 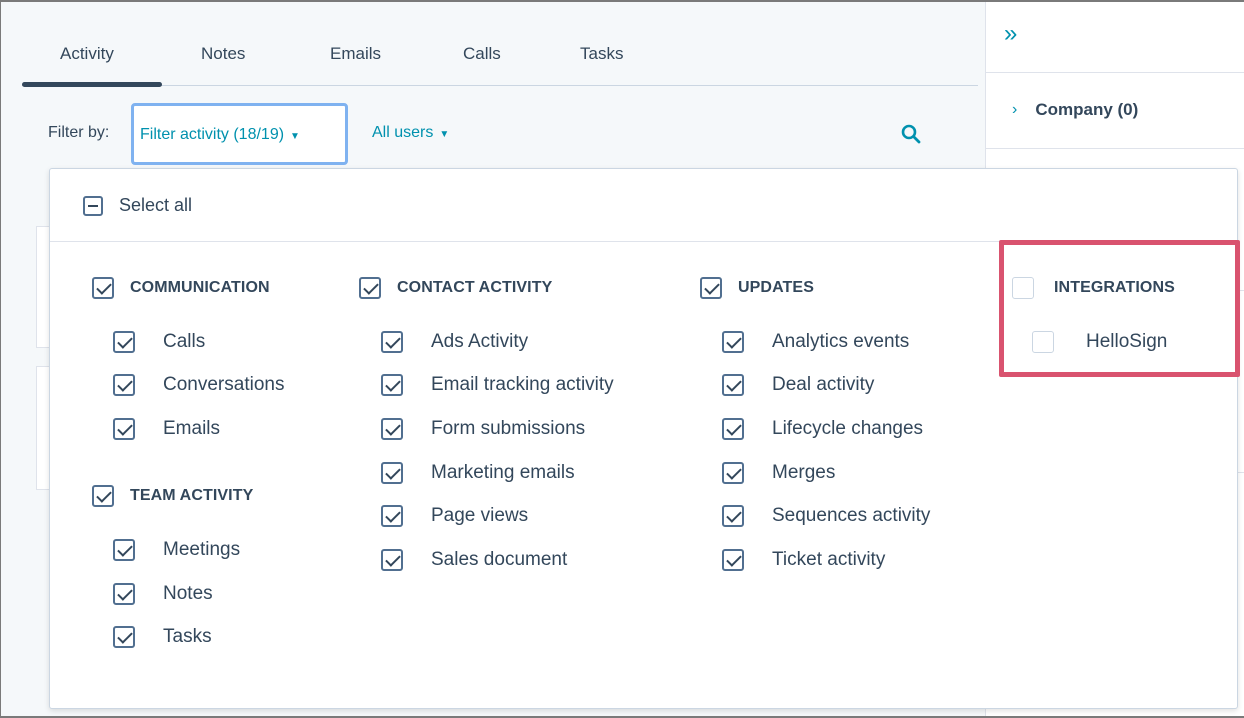 What do you see at coordinates (841, 341) in the screenshot?
I see `option-label: Analytics events` at bounding box center [841, 341].